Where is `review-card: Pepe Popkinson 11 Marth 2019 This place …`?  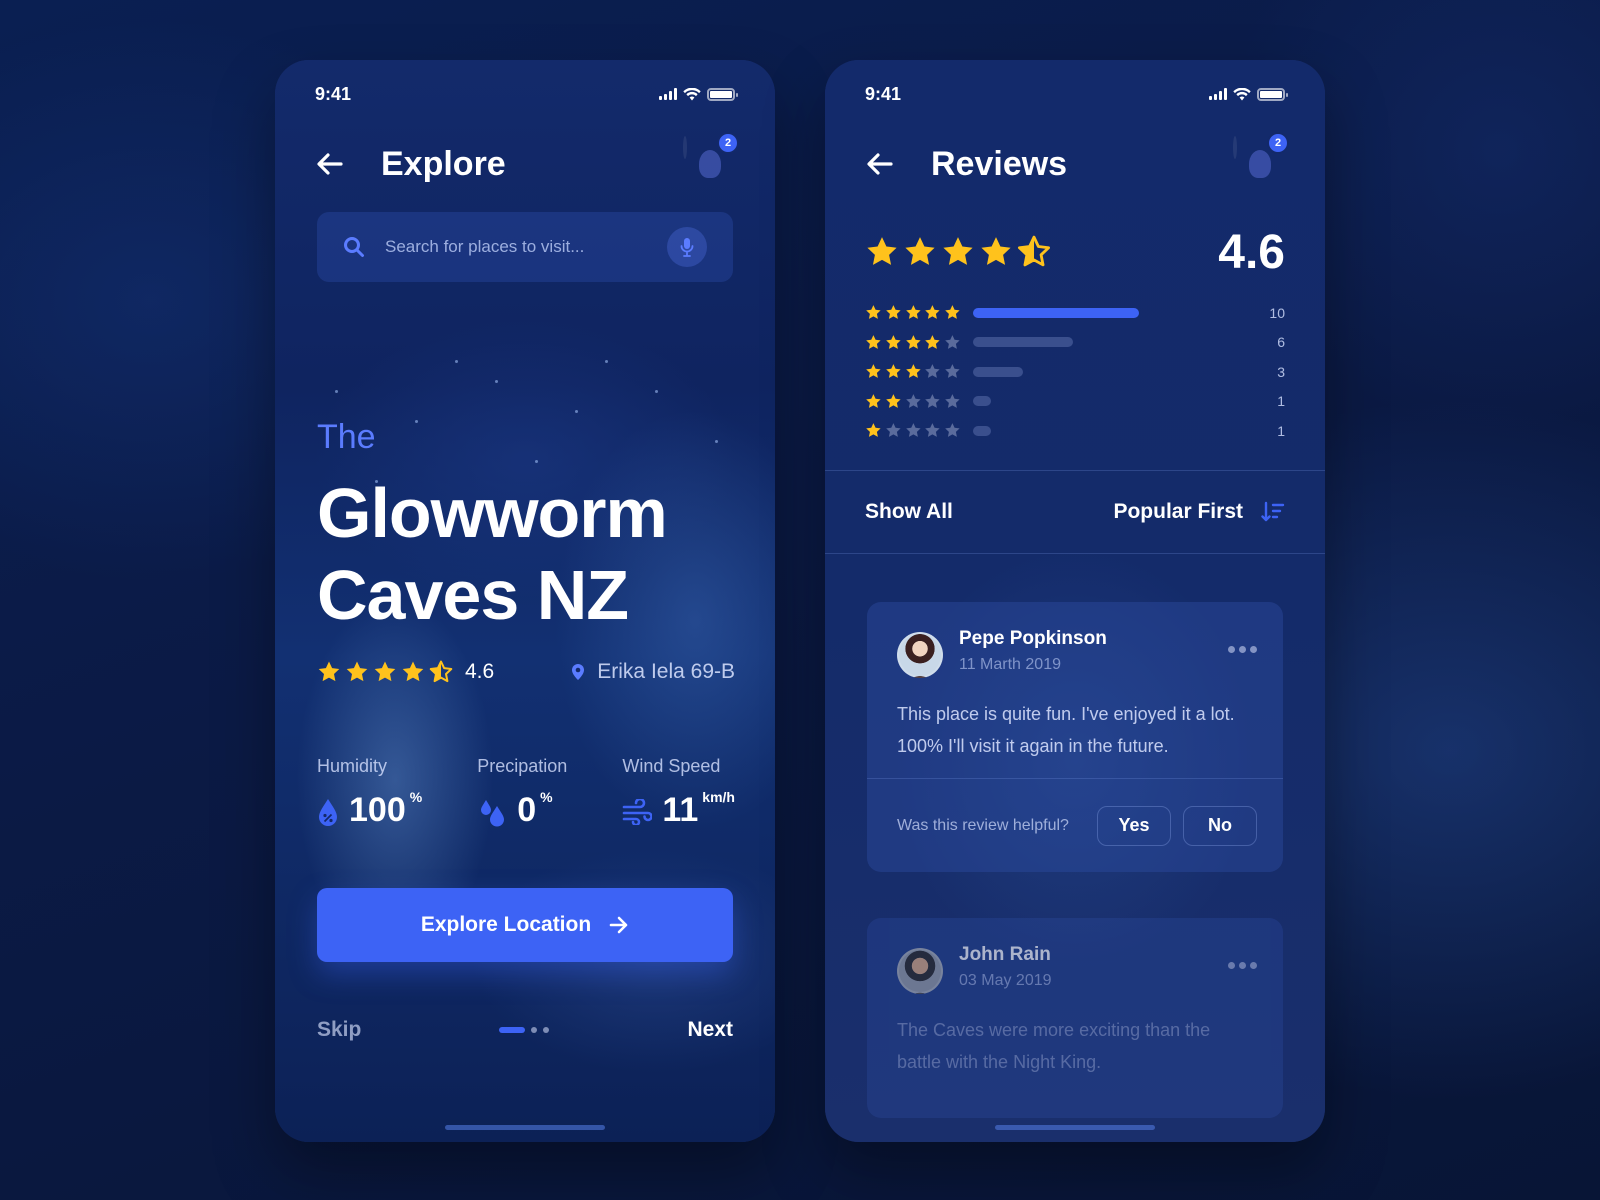
review-card: Pepe Popkinson 11 Marth 2019 This place … is located at coordinates (1075, 737).